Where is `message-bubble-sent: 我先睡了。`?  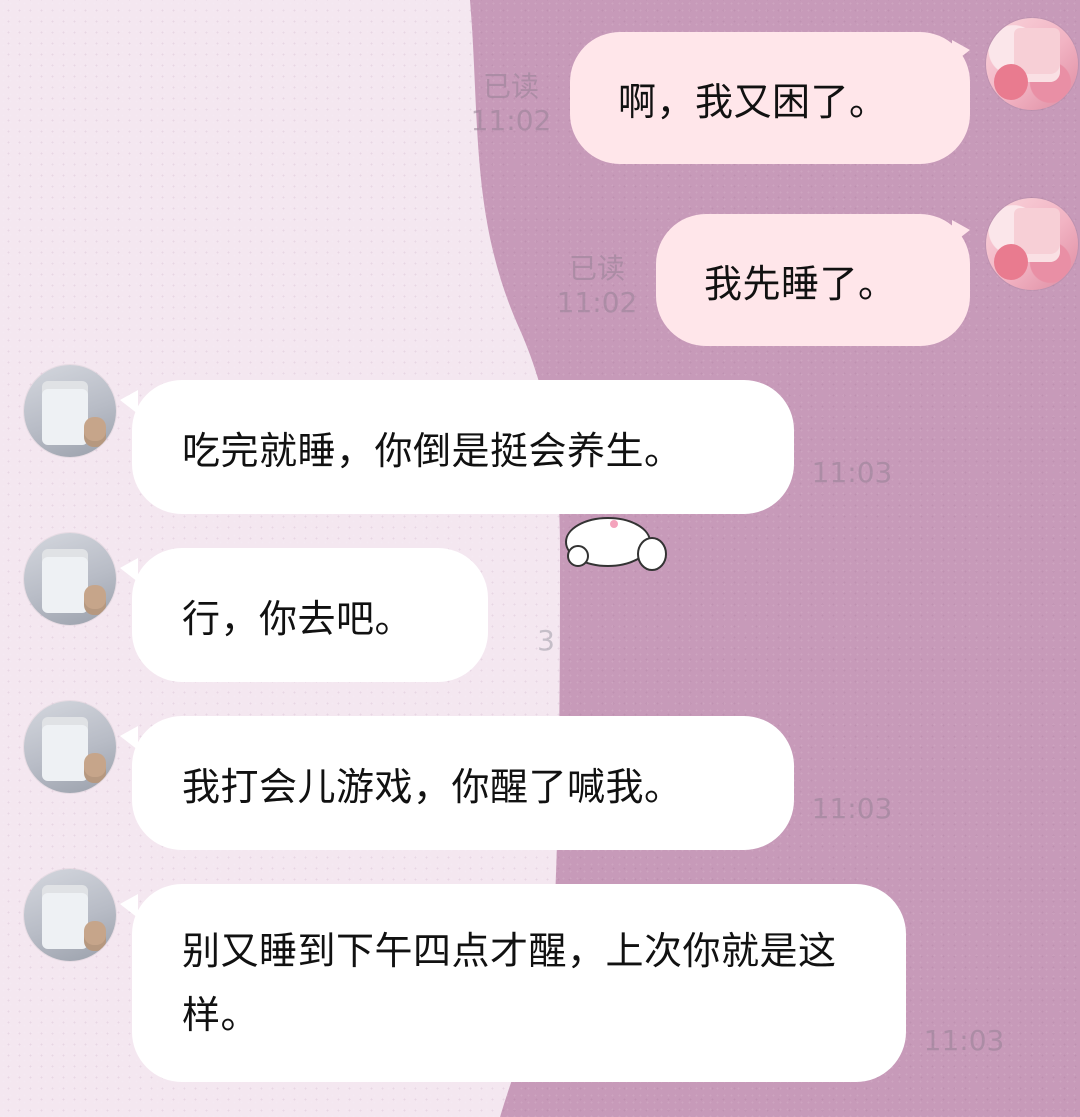
message-bubble-sent: 我先睡了。 is located at coordinates (813, 280).